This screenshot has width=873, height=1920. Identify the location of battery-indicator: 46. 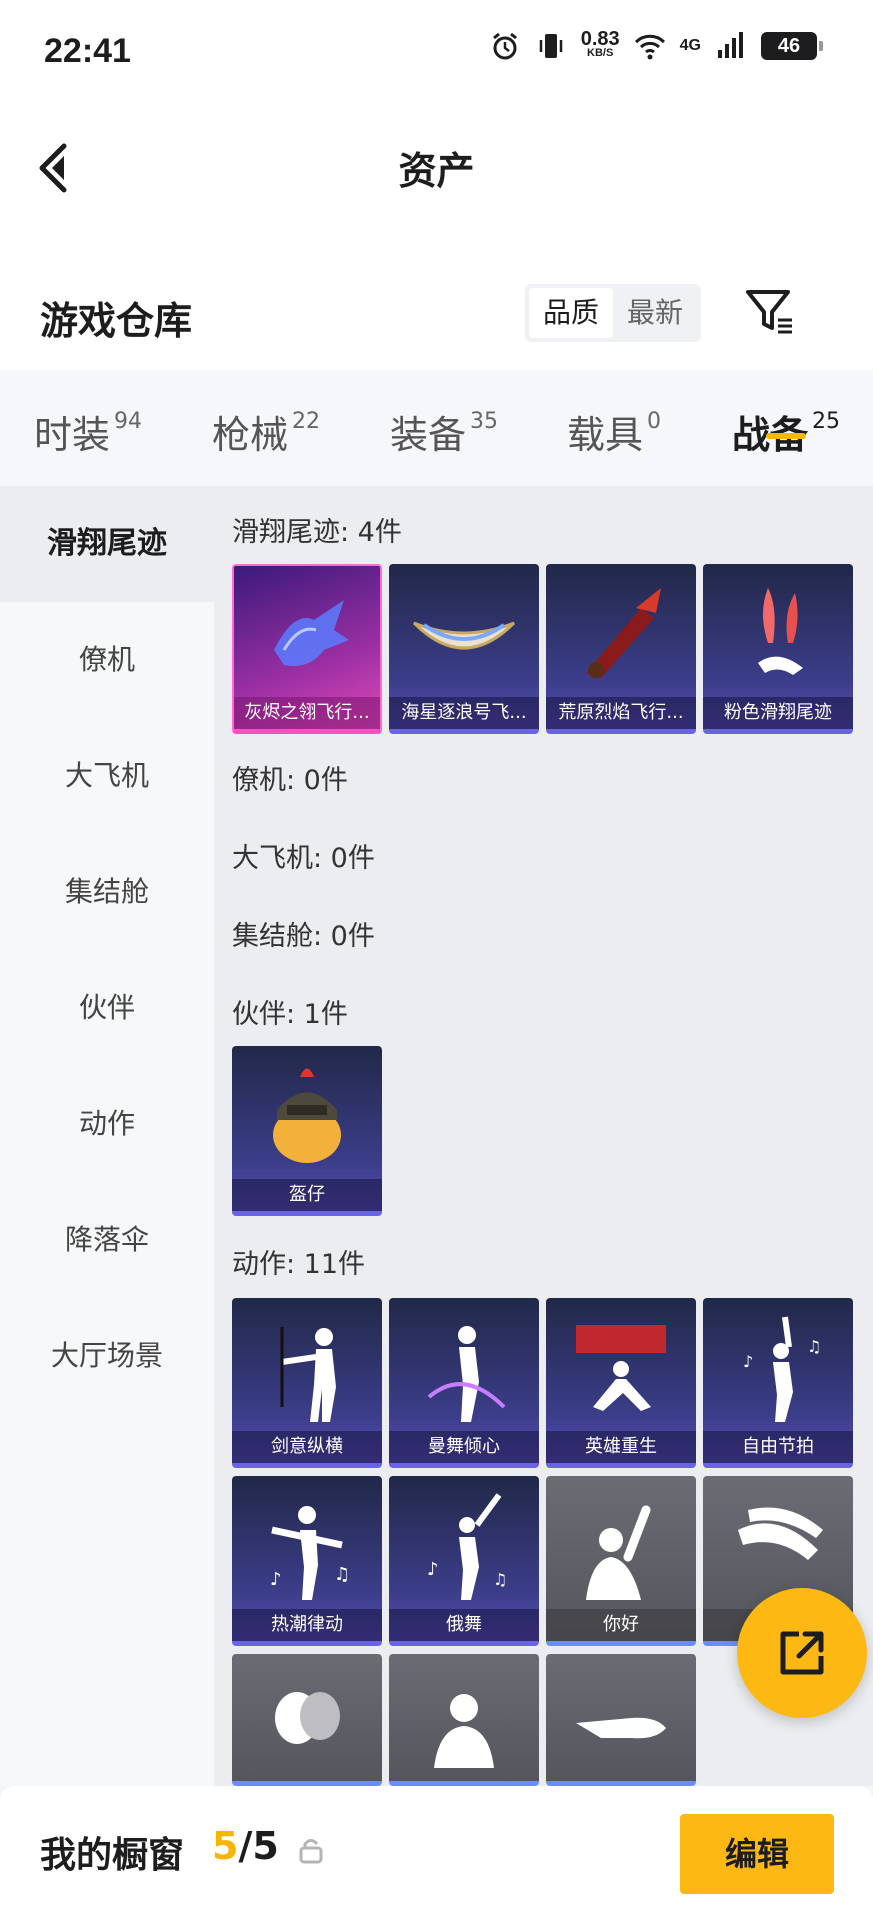
(792, 46).